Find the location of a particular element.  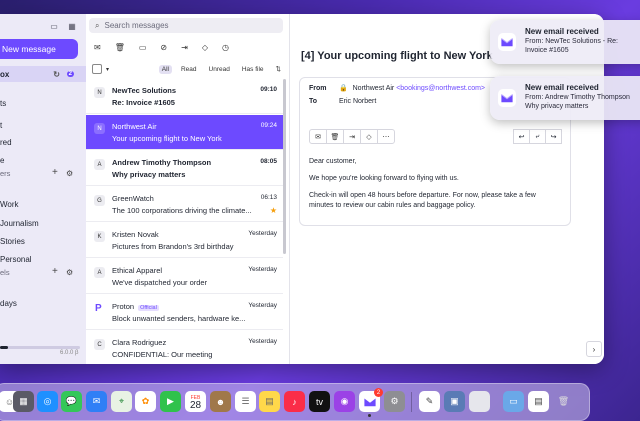

message-time: Yesterday is located at coordinates (262, 341).